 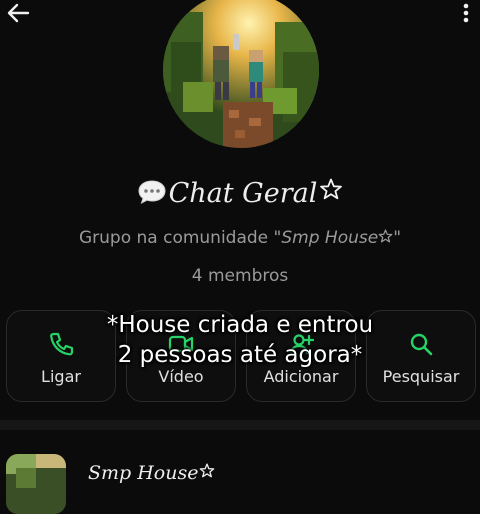 I want to click on search-icon, so click(x=421, y=344).